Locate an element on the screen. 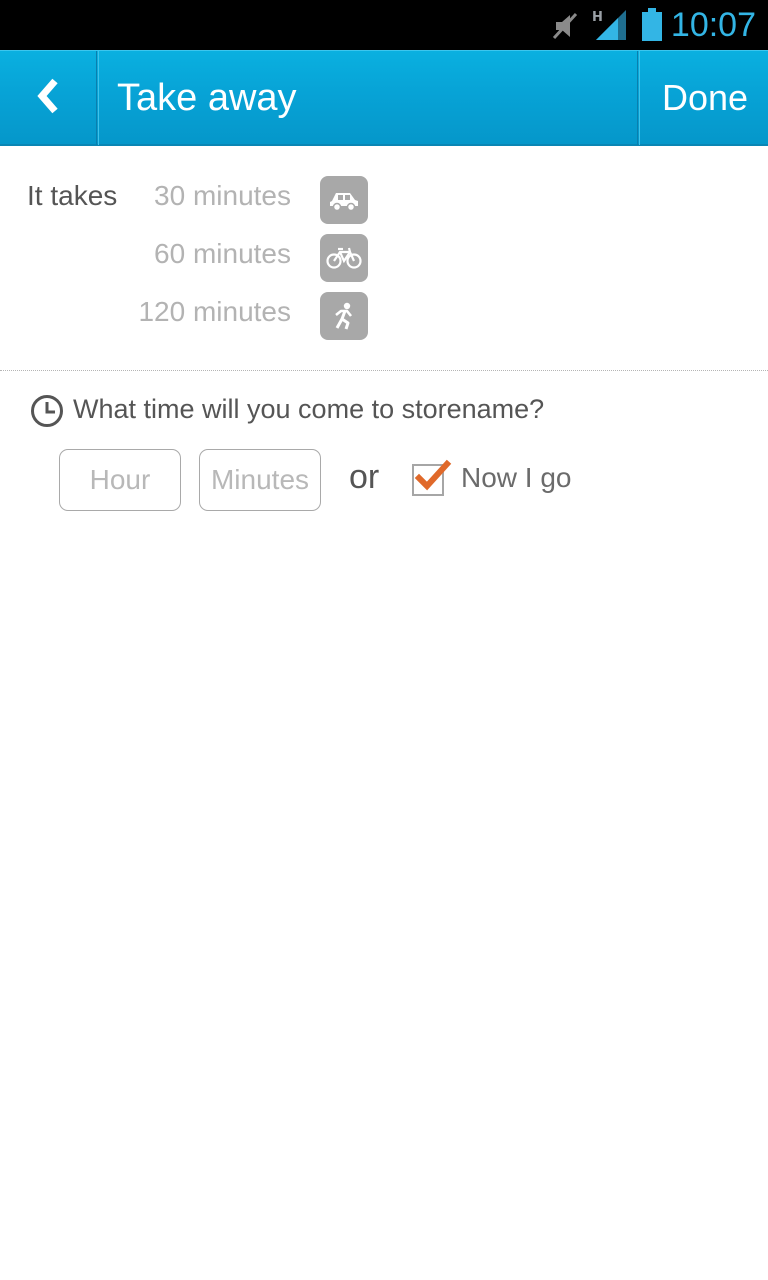 This screenshot has width=768, height=1280. travel-minutes: 60 minutes is located at coordinates (222, 253).